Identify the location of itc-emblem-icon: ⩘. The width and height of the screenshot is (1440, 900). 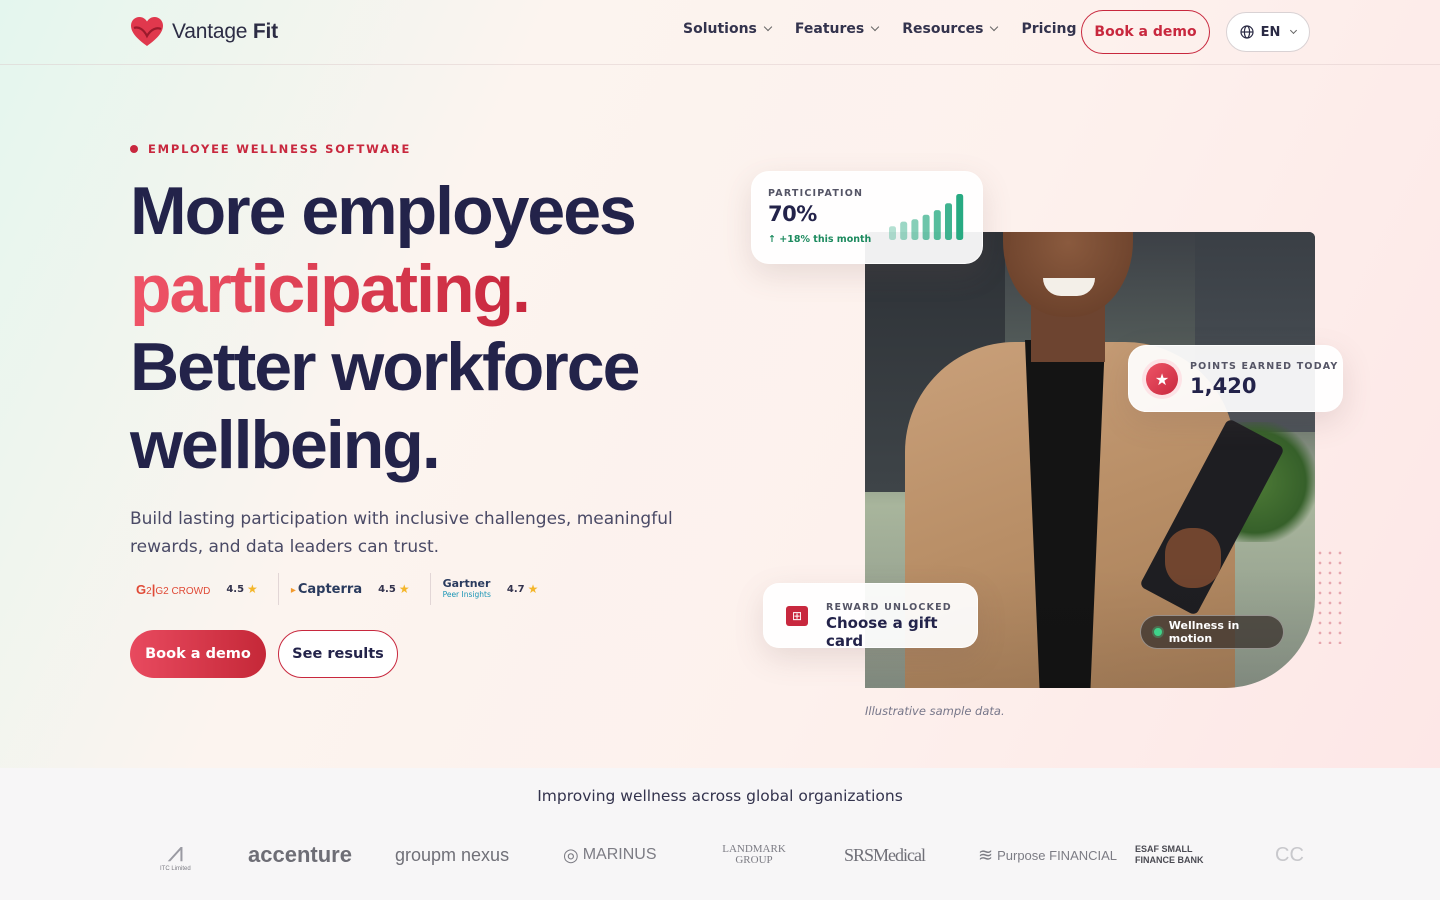
(175, 851).